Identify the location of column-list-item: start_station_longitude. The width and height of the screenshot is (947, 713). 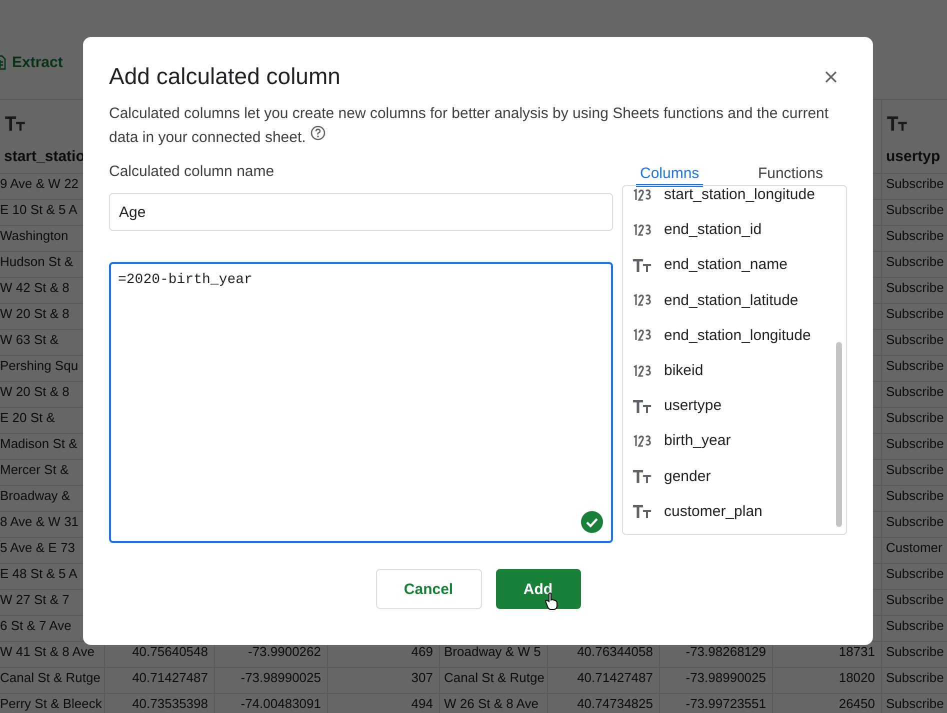
(739, 195).